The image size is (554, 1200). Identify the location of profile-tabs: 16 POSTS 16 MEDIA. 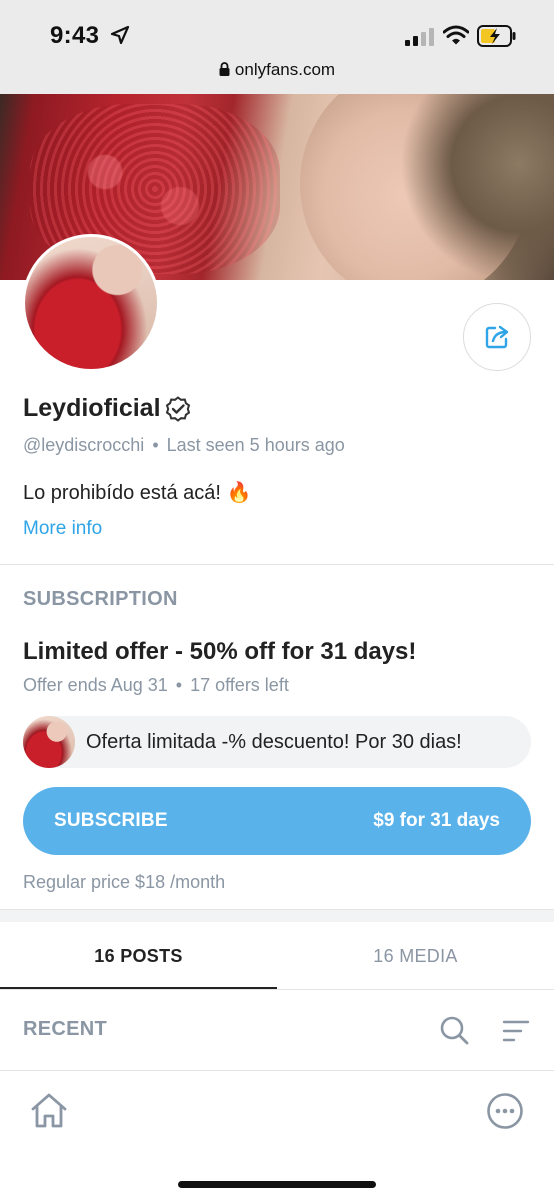
(277, 956).